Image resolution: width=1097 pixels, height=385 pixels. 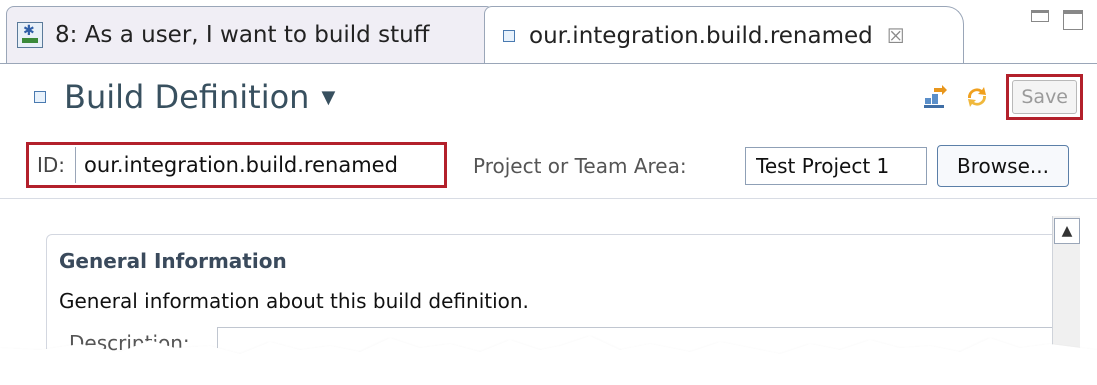 I want to click on tab-work-item: ✱ 8: As a user, I want to build stuff, so click(x=250, y=34).